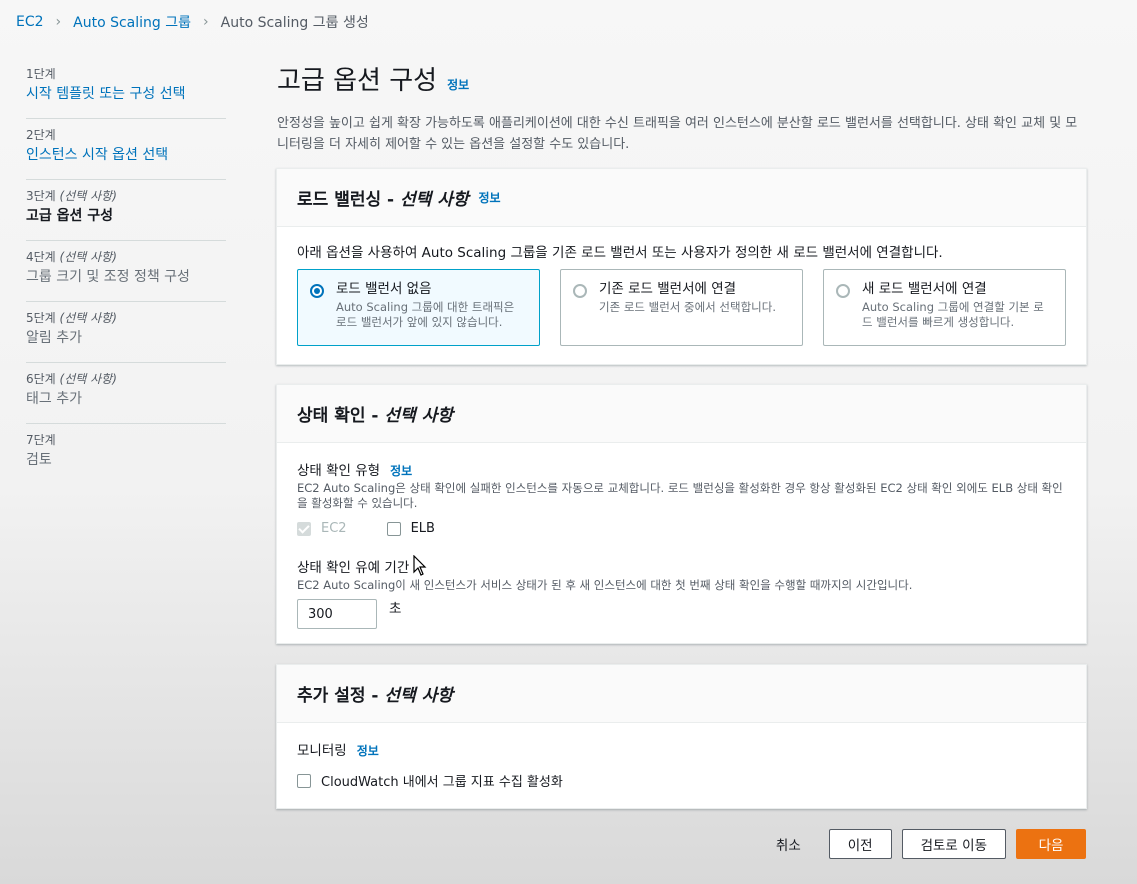 This screenshot has height=884, width=1137. I want to click on ec2-label: EC2, so click(334, 528).